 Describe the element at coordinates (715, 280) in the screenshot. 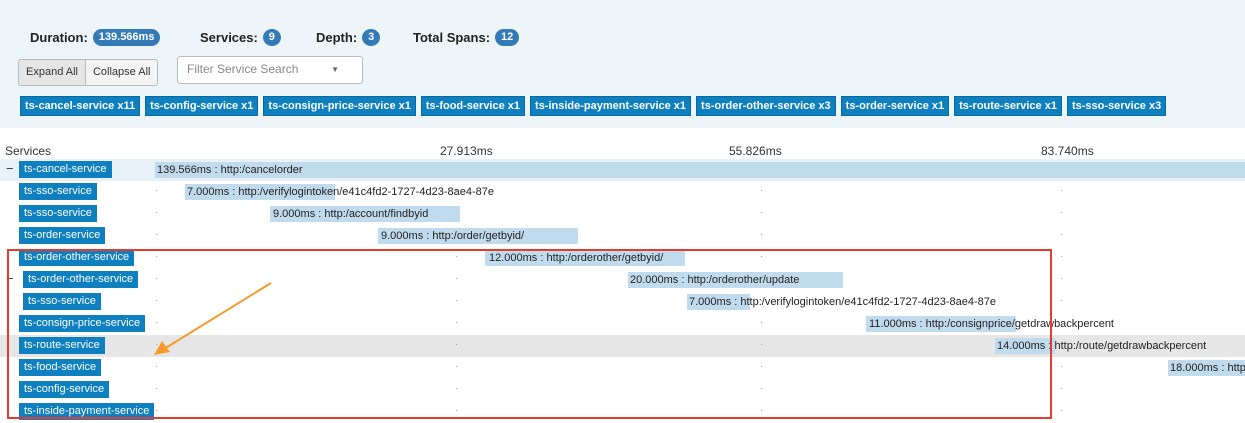

I see `span-label: 20.000ms : http:/orderother/update` at that location.